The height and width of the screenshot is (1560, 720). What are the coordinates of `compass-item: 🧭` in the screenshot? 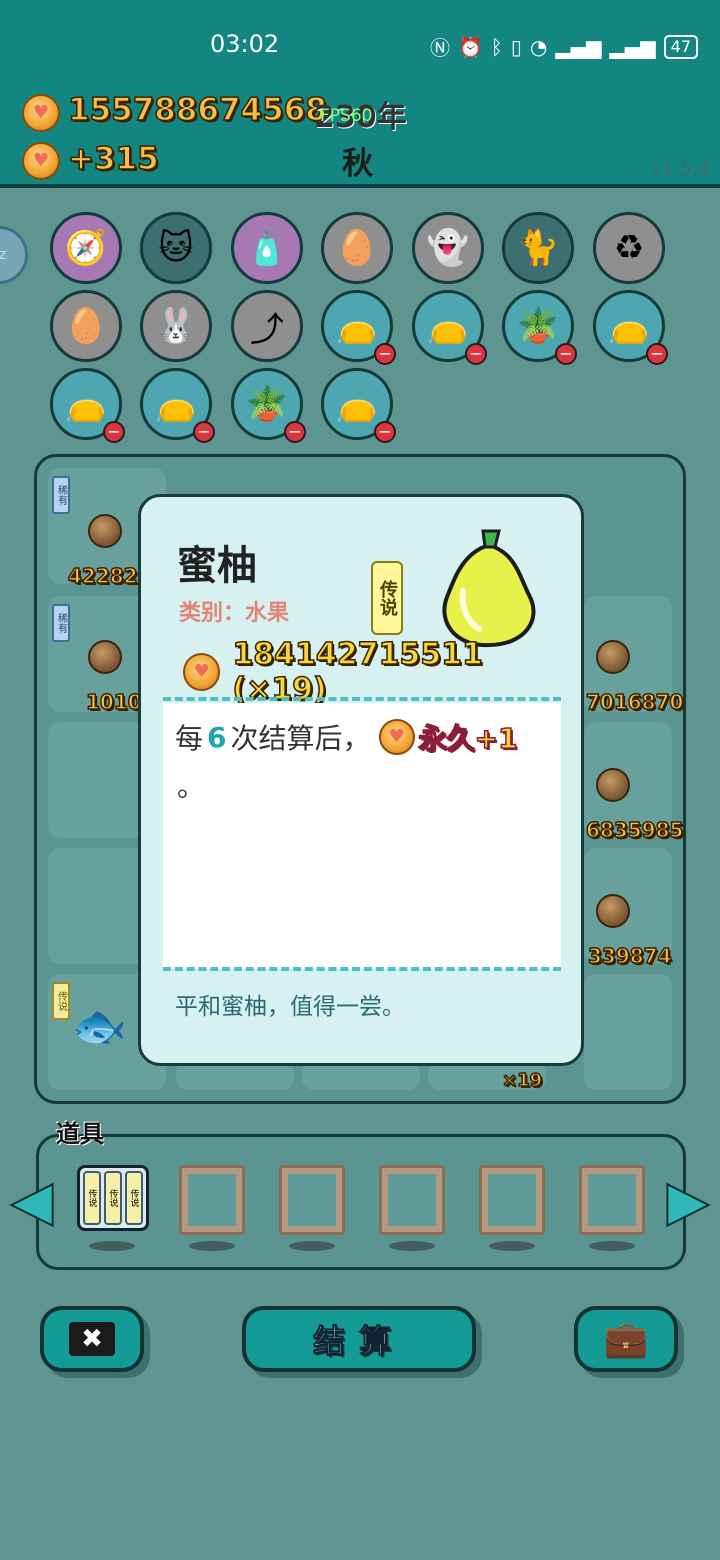 It's located at (86, 248).